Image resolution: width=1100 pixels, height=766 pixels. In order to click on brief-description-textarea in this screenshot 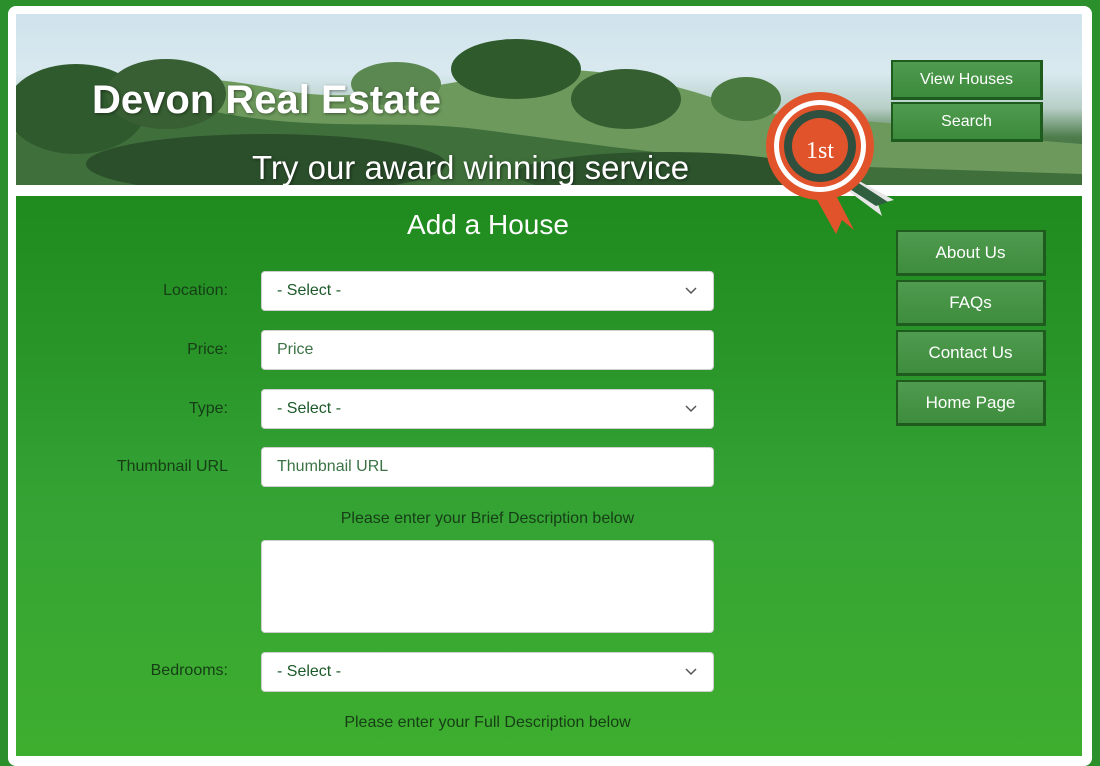, I will do `click(487, 586)`.